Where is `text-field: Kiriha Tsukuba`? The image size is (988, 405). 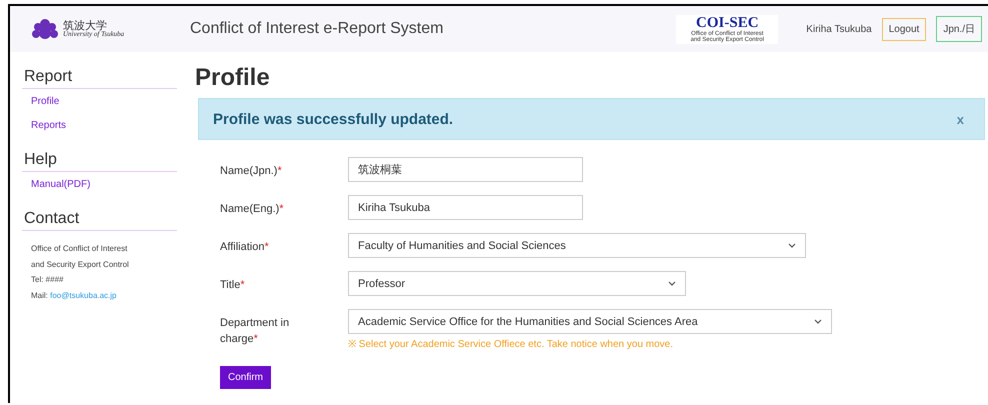 text-field: Kiriha Tsukuba is located at coordinates (465, 207).